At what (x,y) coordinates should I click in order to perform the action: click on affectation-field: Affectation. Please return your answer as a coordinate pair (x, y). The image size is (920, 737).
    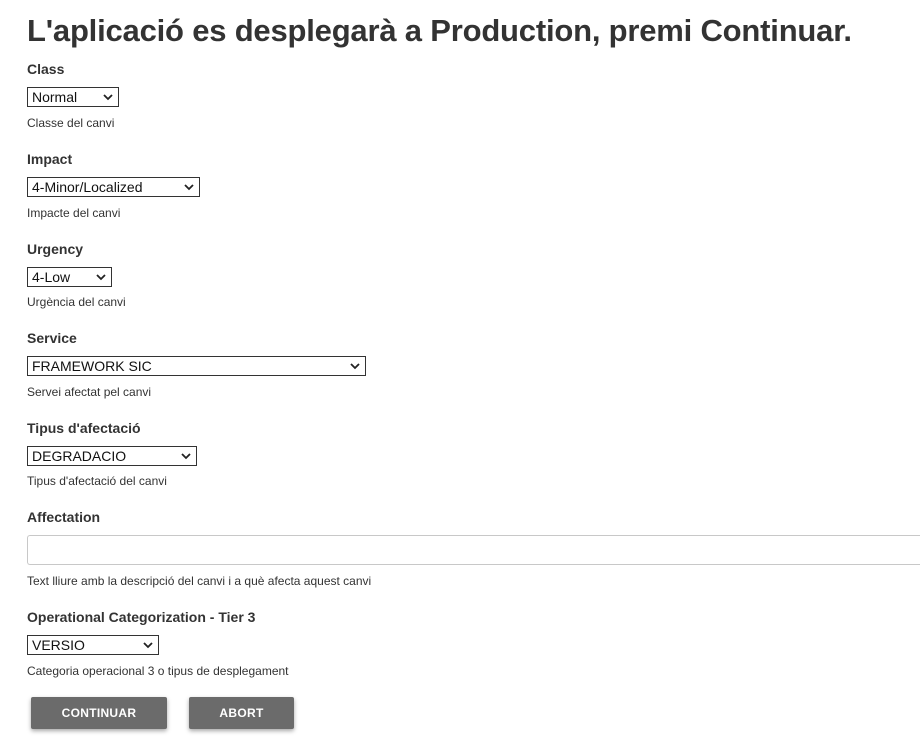
    Looking at the image, I should click on (63, 517).